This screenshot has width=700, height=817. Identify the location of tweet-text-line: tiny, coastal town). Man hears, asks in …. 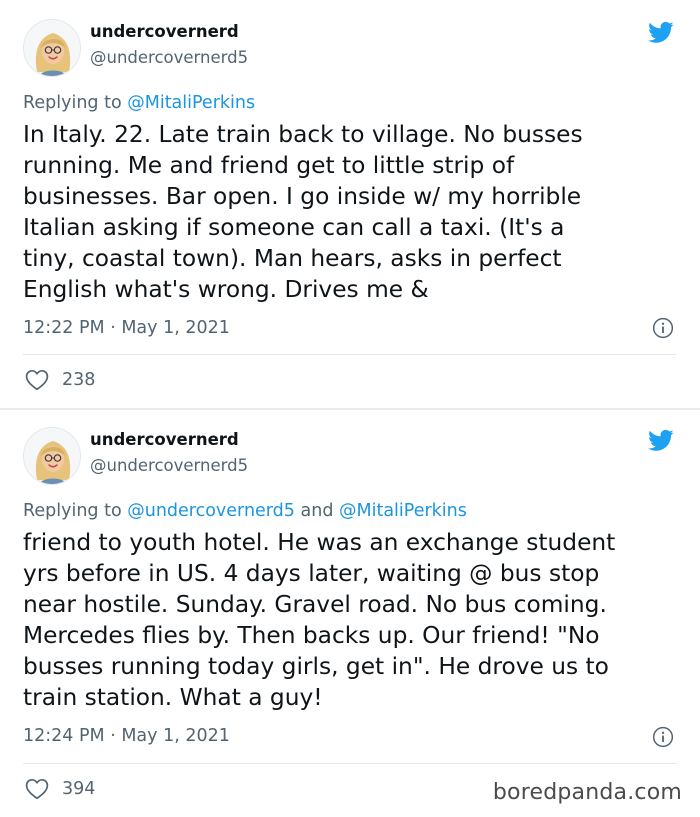
(292, 258).